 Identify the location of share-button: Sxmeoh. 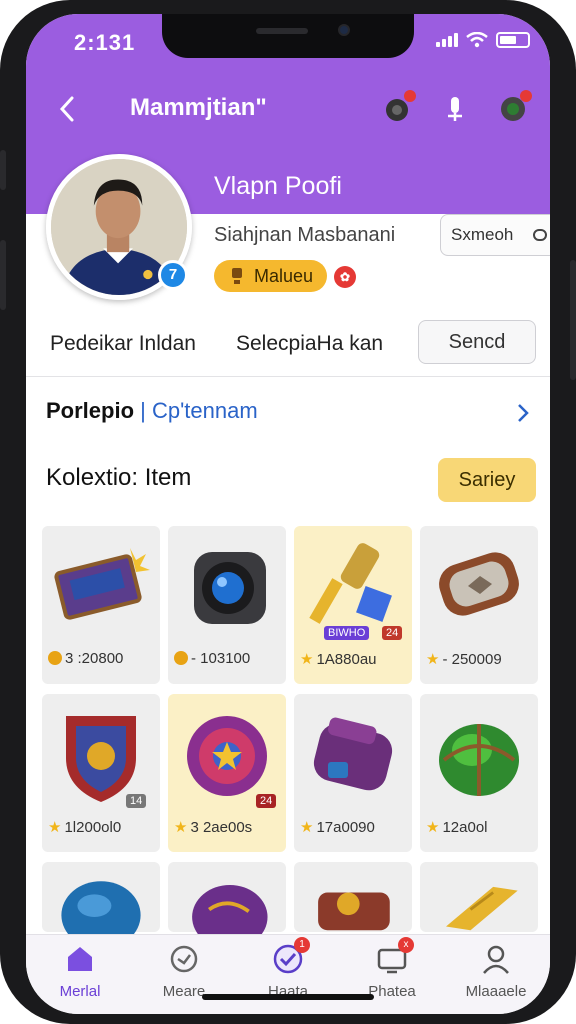
(495, 235).